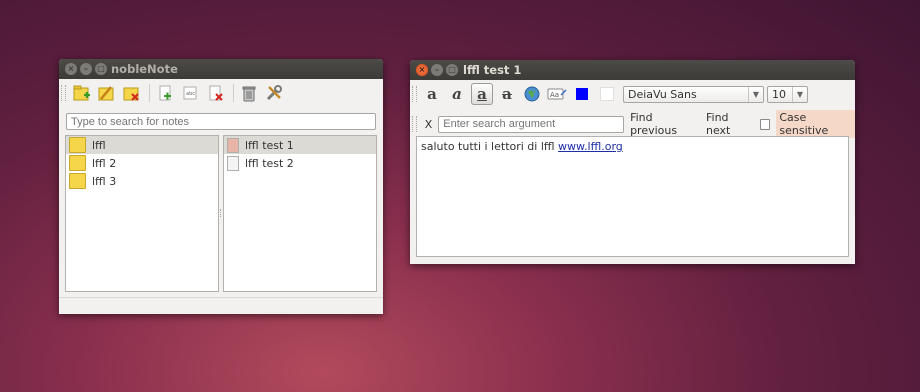 This screenshot has height=392, width=920. I want to click on note-link: www.lffl.org, so click(590, 146).